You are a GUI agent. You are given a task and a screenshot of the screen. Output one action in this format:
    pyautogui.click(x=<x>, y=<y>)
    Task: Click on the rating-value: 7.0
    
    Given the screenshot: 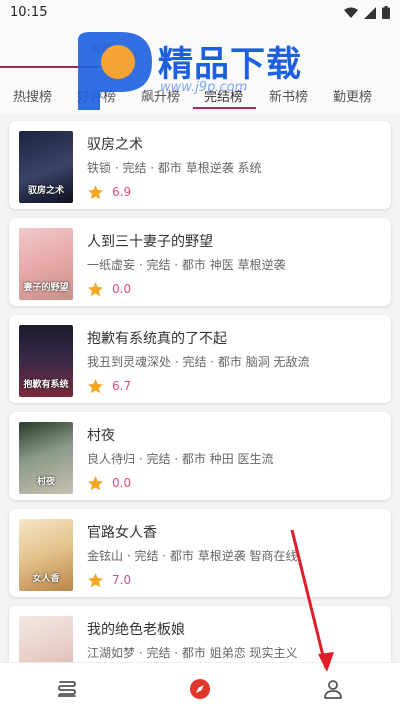 What is the action you would take?
    pyautogui.click(x=122, y=580)
    